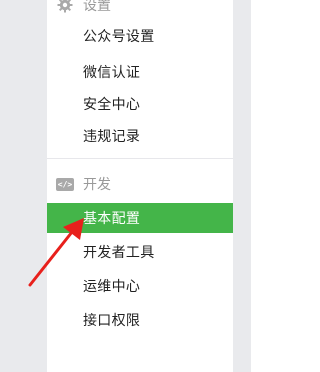 The image size is (320, 372). I want to click on menu-item-account-settings: 公众号设置, so click(140, 36).